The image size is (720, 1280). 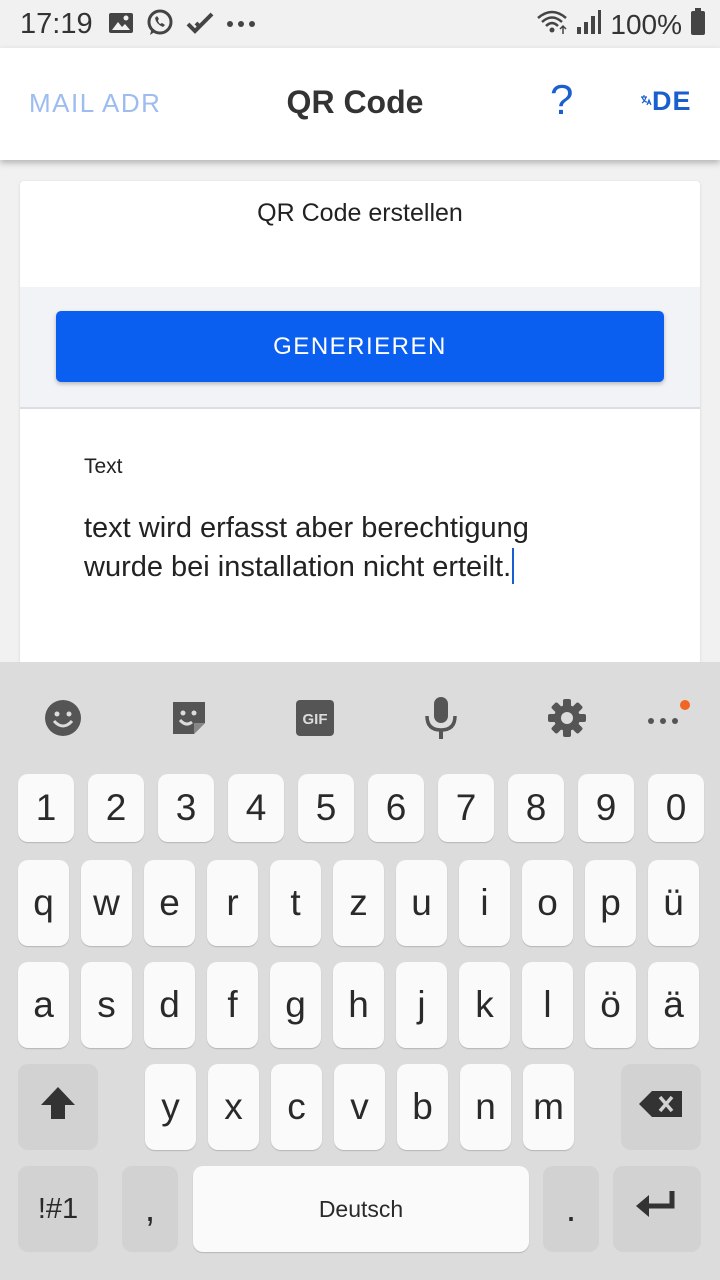 I want to click on letter-key-a: a, so click(x=43, y=1005).